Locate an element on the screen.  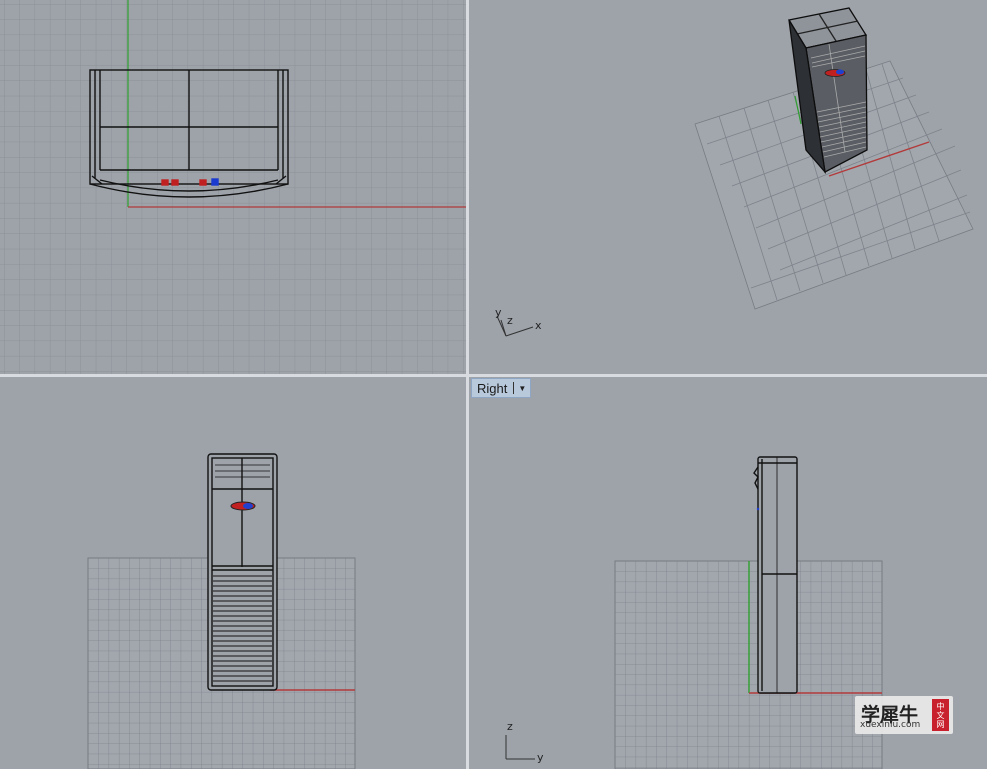
watermark-seal: 中 文 网 is located at coordinates (940, 715).